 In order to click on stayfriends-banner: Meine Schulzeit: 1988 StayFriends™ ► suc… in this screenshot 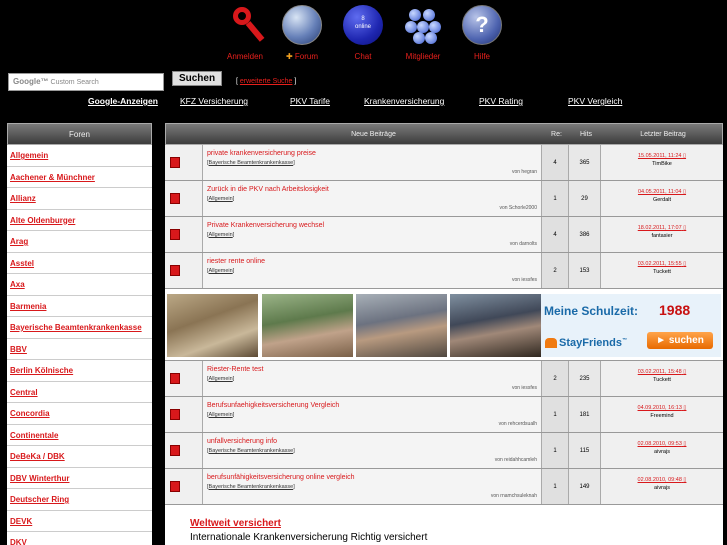, I will do `click(444, 325)`.